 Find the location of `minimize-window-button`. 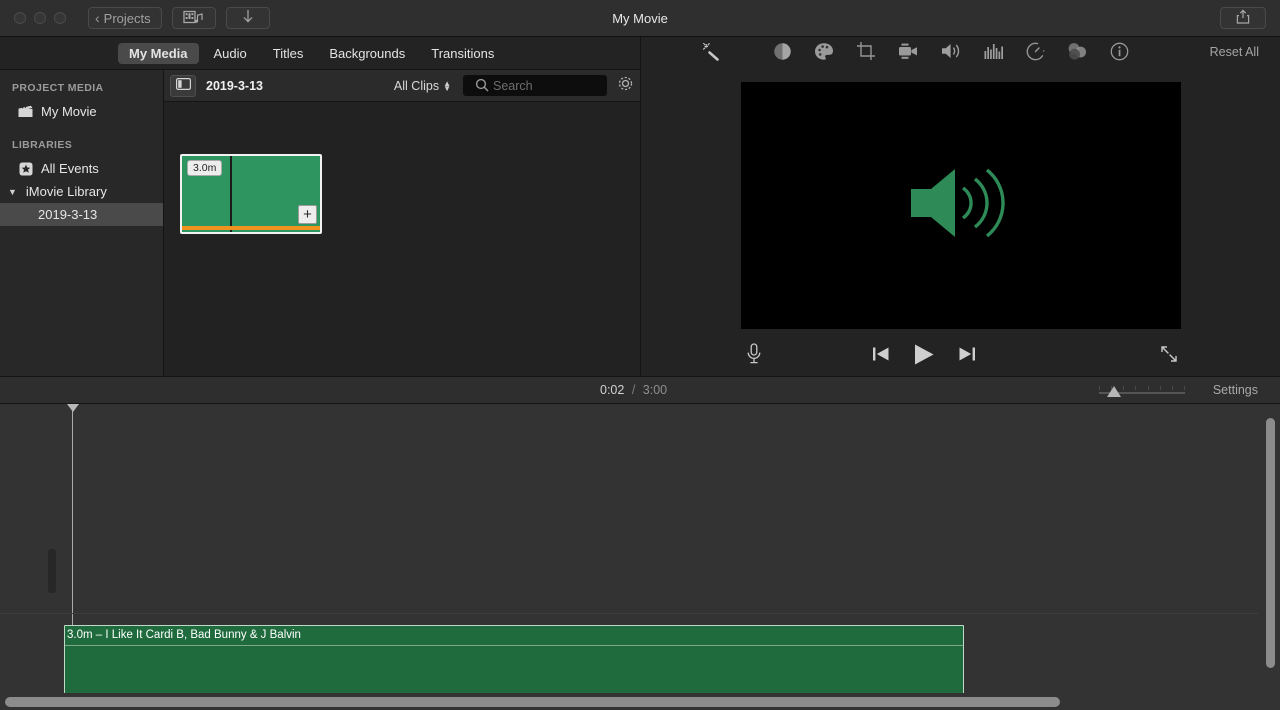

minimize-window-button is located at coordinates (40, 18).